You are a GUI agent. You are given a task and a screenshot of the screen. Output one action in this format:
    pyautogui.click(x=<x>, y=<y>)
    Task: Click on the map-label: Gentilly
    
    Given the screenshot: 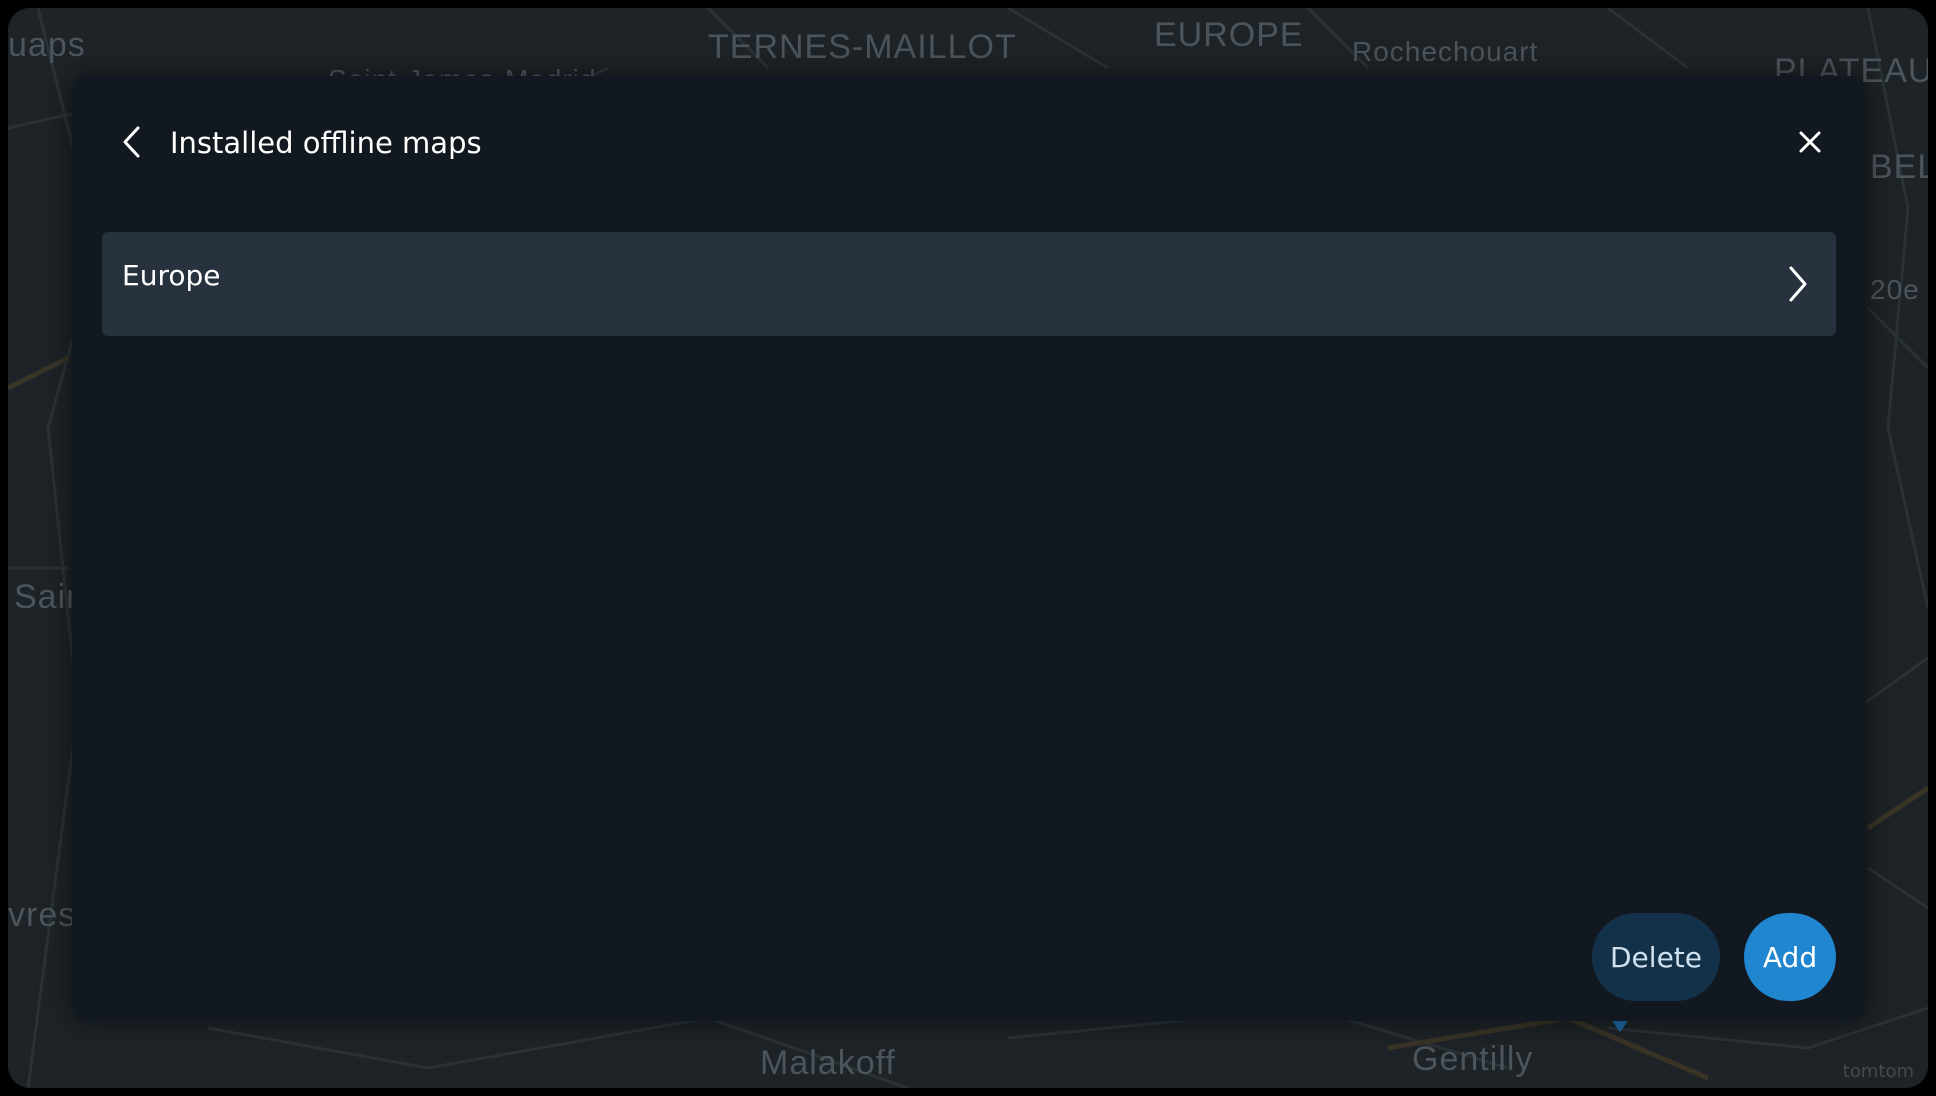 What is the action you would take?
    pyautogui.click(x=1473, y=1059)
    